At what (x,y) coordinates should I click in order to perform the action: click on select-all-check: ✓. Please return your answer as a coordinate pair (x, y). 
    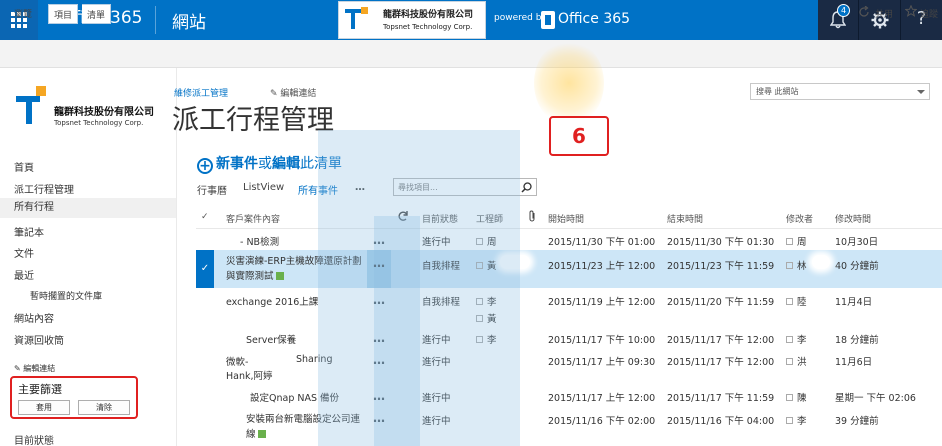
    Looking at the image, I should click on (205, 217).